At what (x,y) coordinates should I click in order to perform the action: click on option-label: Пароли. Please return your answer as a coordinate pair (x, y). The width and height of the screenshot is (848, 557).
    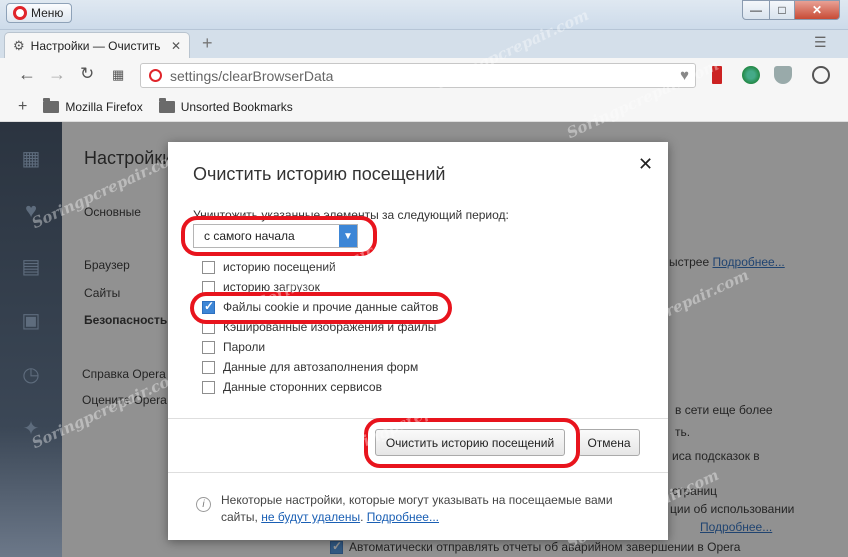
    Looking at the image, I should click on (244, 347).